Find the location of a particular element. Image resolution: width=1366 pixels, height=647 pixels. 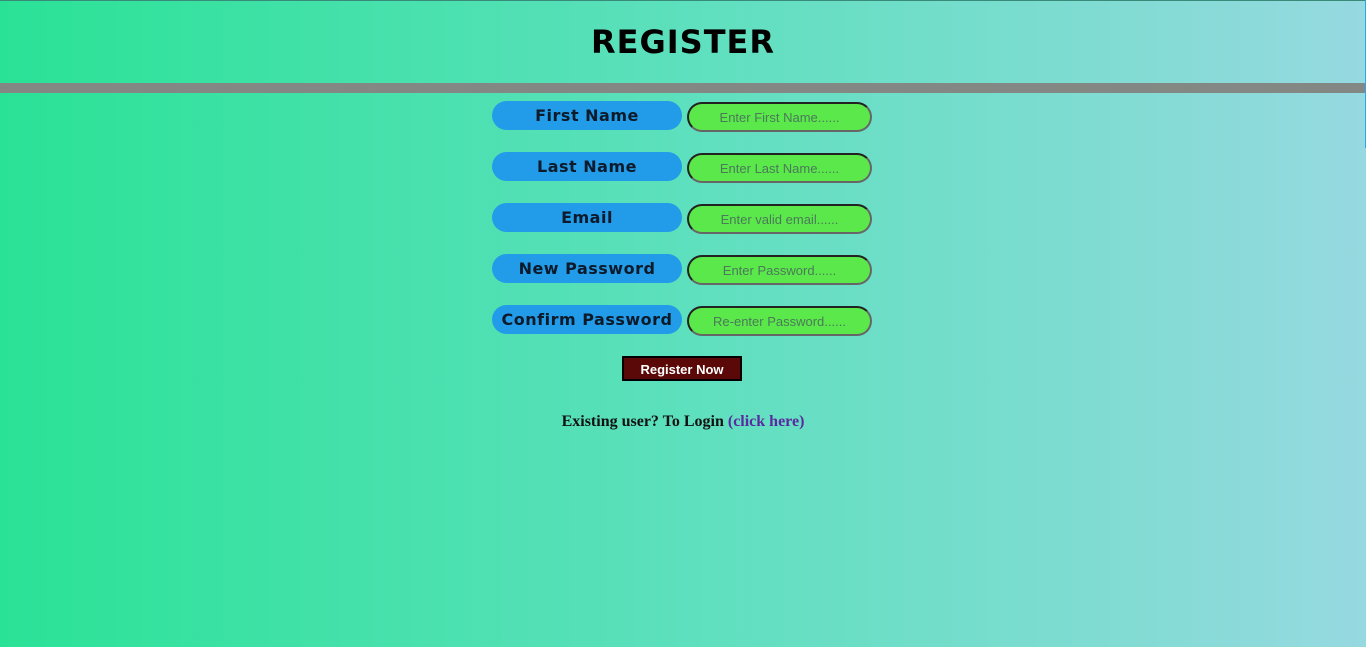

page-title: REGISTER is located at coordinates (683, 42).